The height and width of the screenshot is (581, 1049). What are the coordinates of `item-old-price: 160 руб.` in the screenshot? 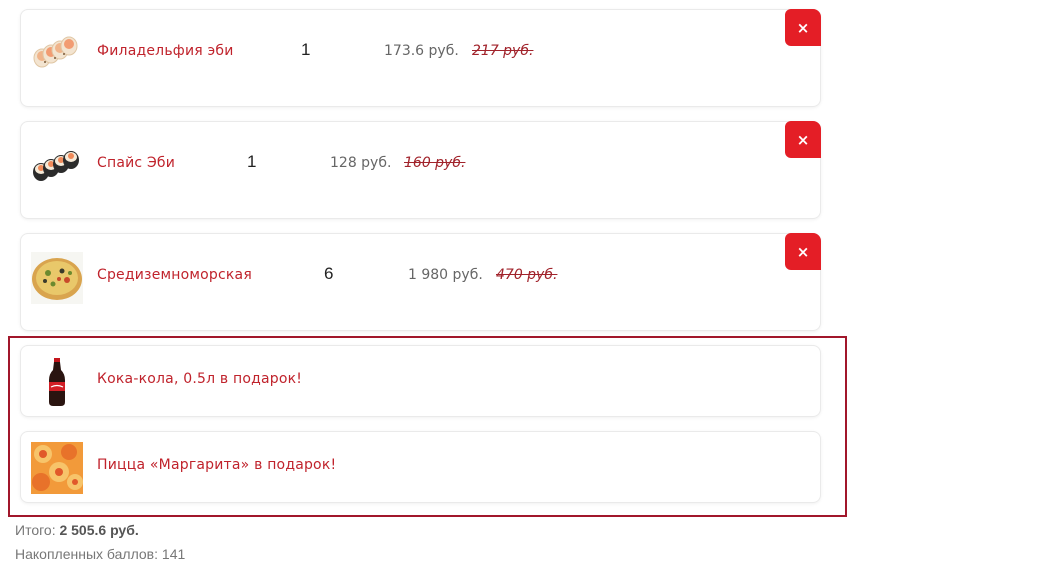 It's located at (435, 163).